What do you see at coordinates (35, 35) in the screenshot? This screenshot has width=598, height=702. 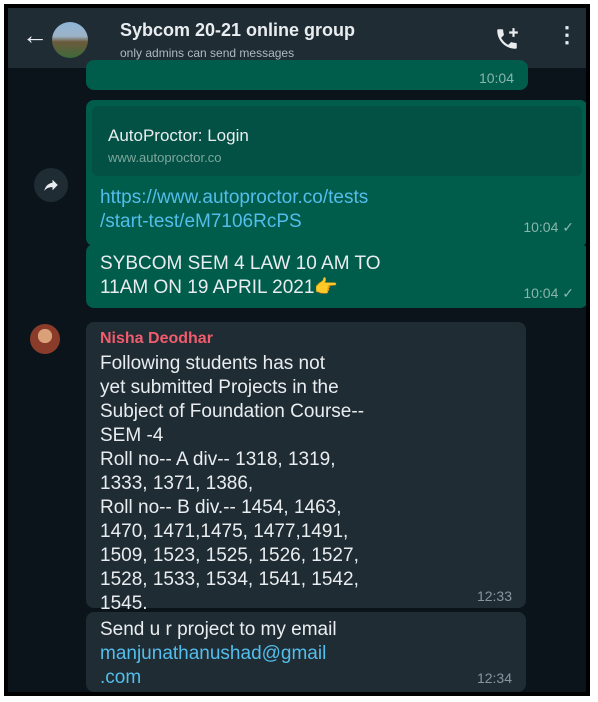 I see `arrow-left-icon: ←` at bounding box center [35, 35].